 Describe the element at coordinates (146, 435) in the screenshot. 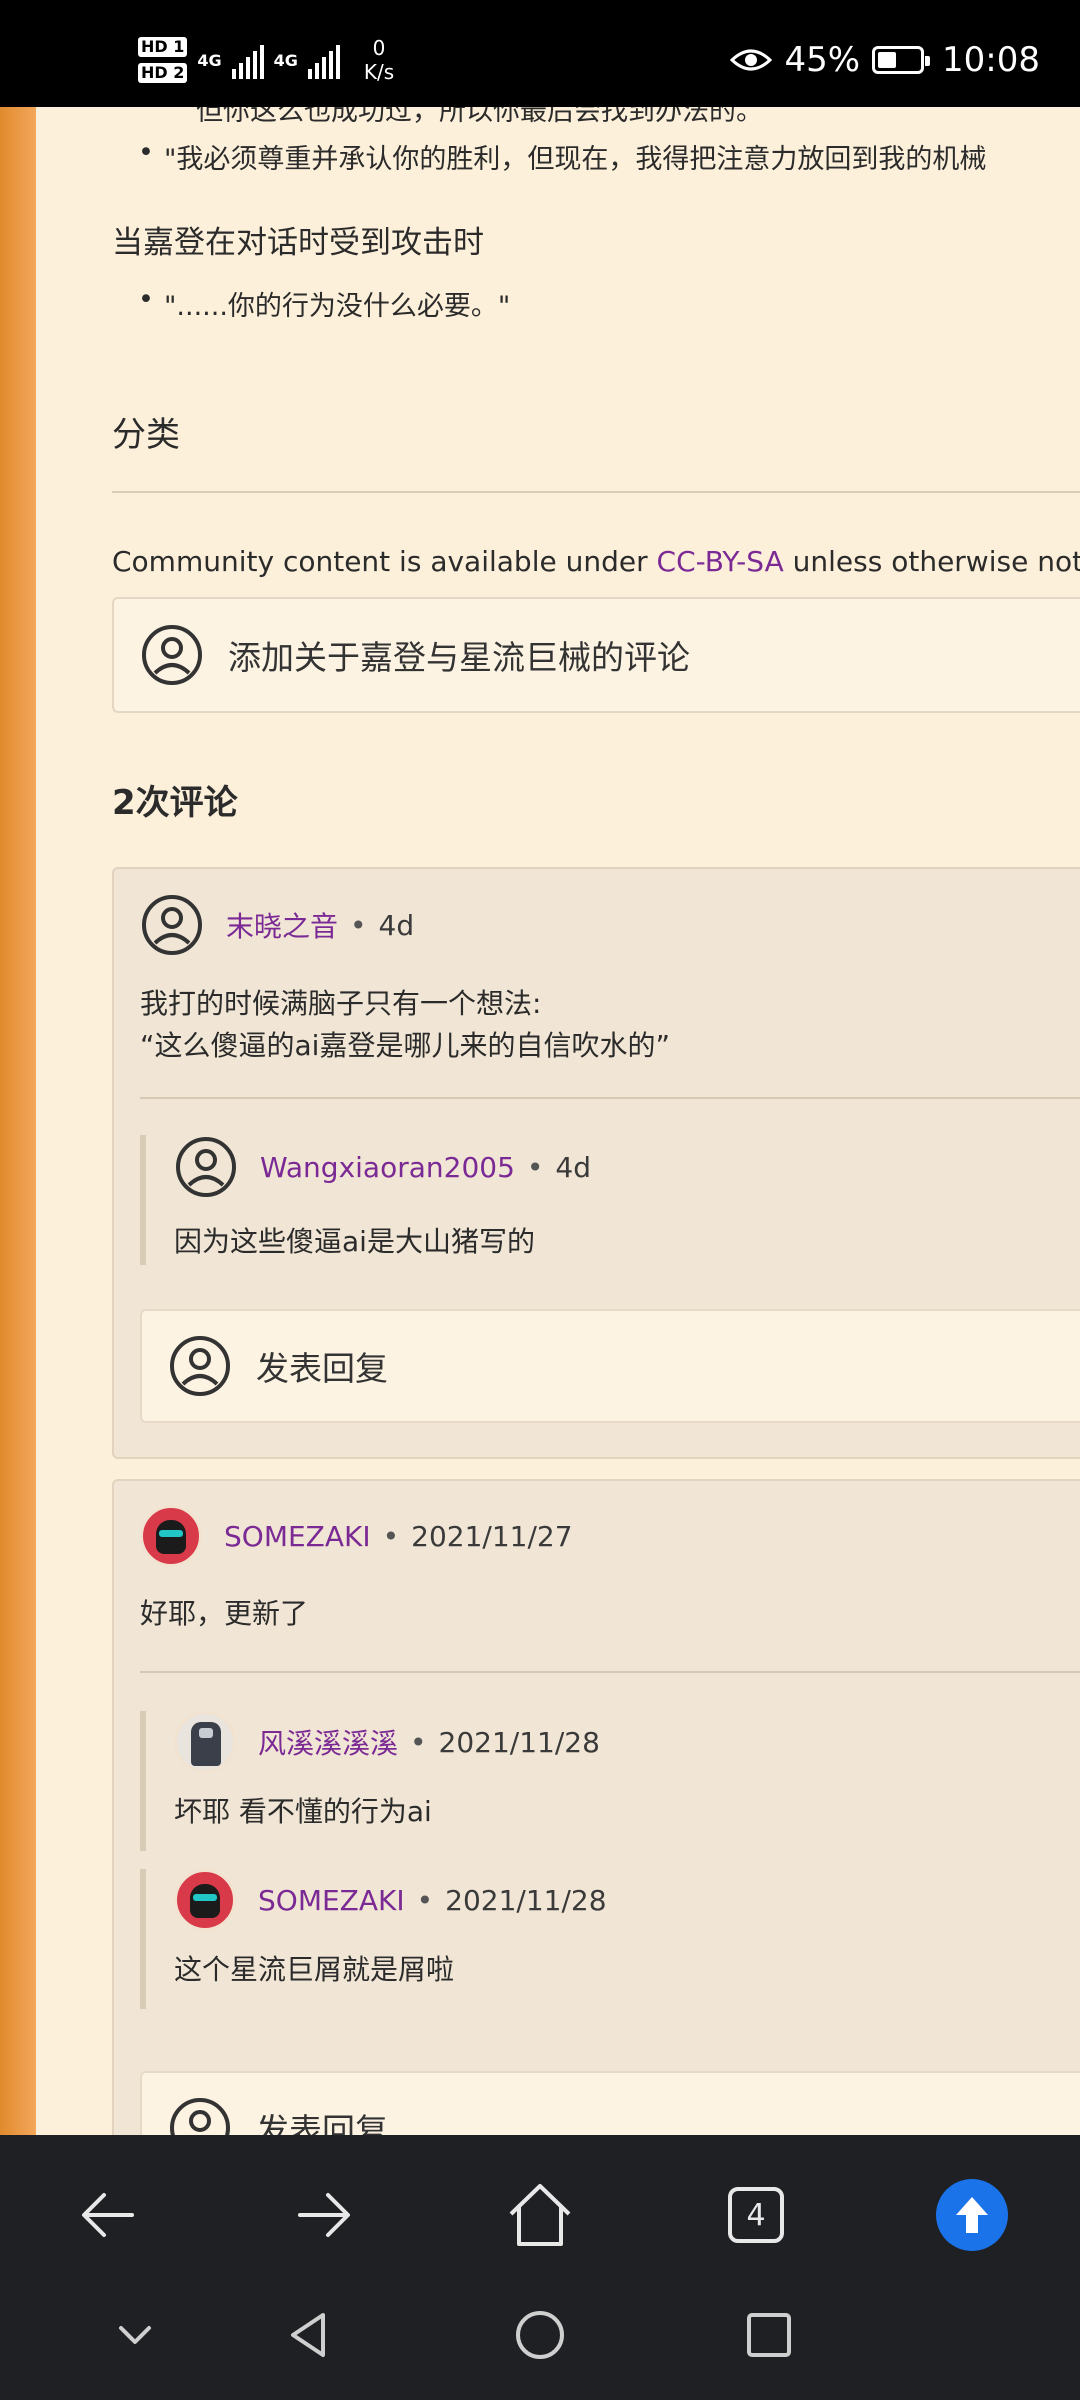

I see `categories-heading: 分类` at that location.